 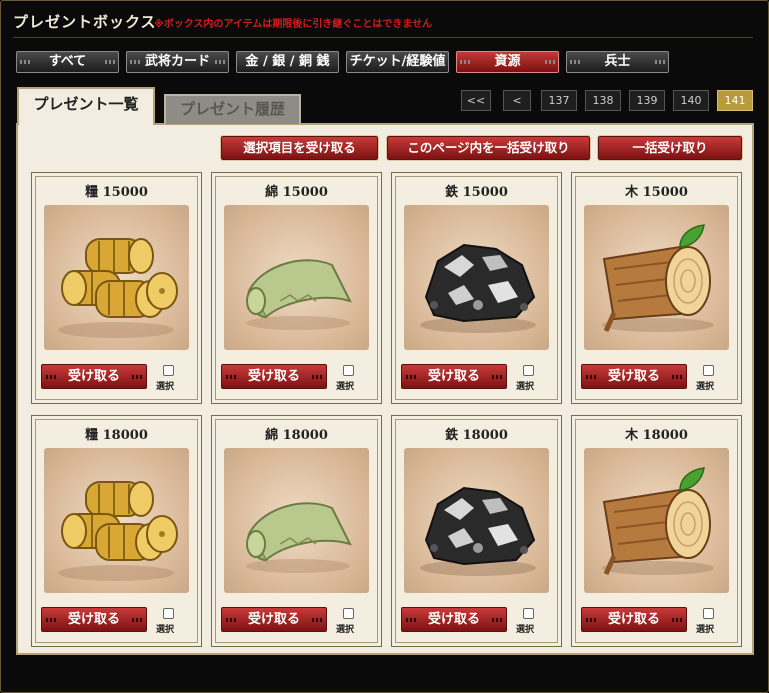 I want to click on present-card: 鉄 18000 受け取る 選択, so click(x=476, y=531).